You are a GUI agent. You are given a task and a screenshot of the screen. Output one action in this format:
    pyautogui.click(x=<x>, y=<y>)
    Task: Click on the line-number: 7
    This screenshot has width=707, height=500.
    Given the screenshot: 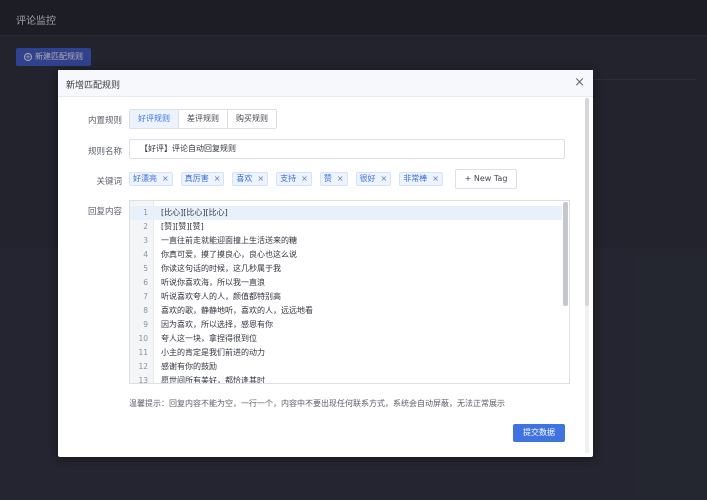 What is the action you would take?
    pyautogui.click(x=145, y=296)
    